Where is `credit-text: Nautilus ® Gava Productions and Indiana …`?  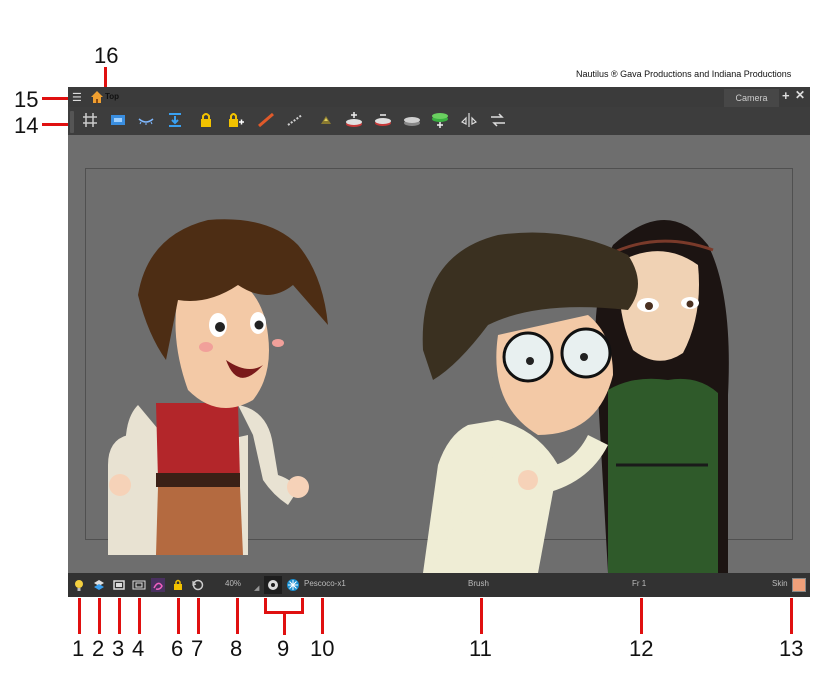
credit-text: Nautilus ® Gava Productions and Indiana … is located at coordinates (684, 74).